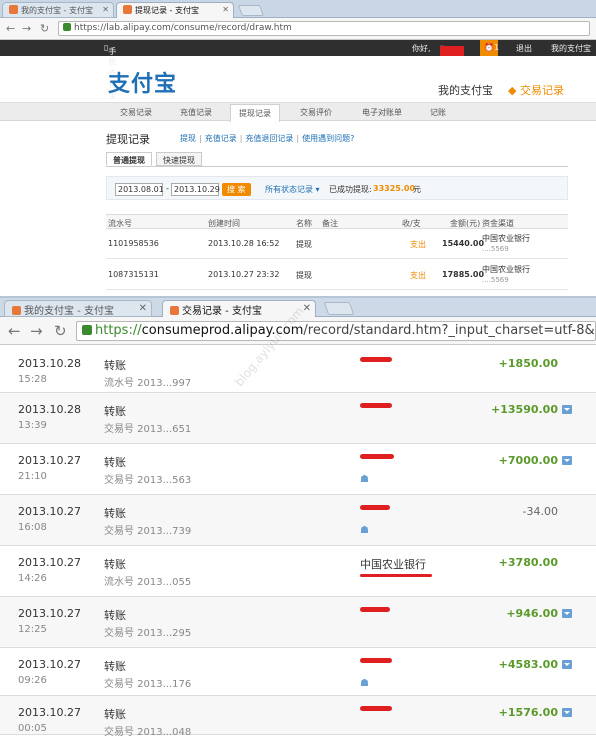  I want to click on record-time: 00:05, so click(32, 728).